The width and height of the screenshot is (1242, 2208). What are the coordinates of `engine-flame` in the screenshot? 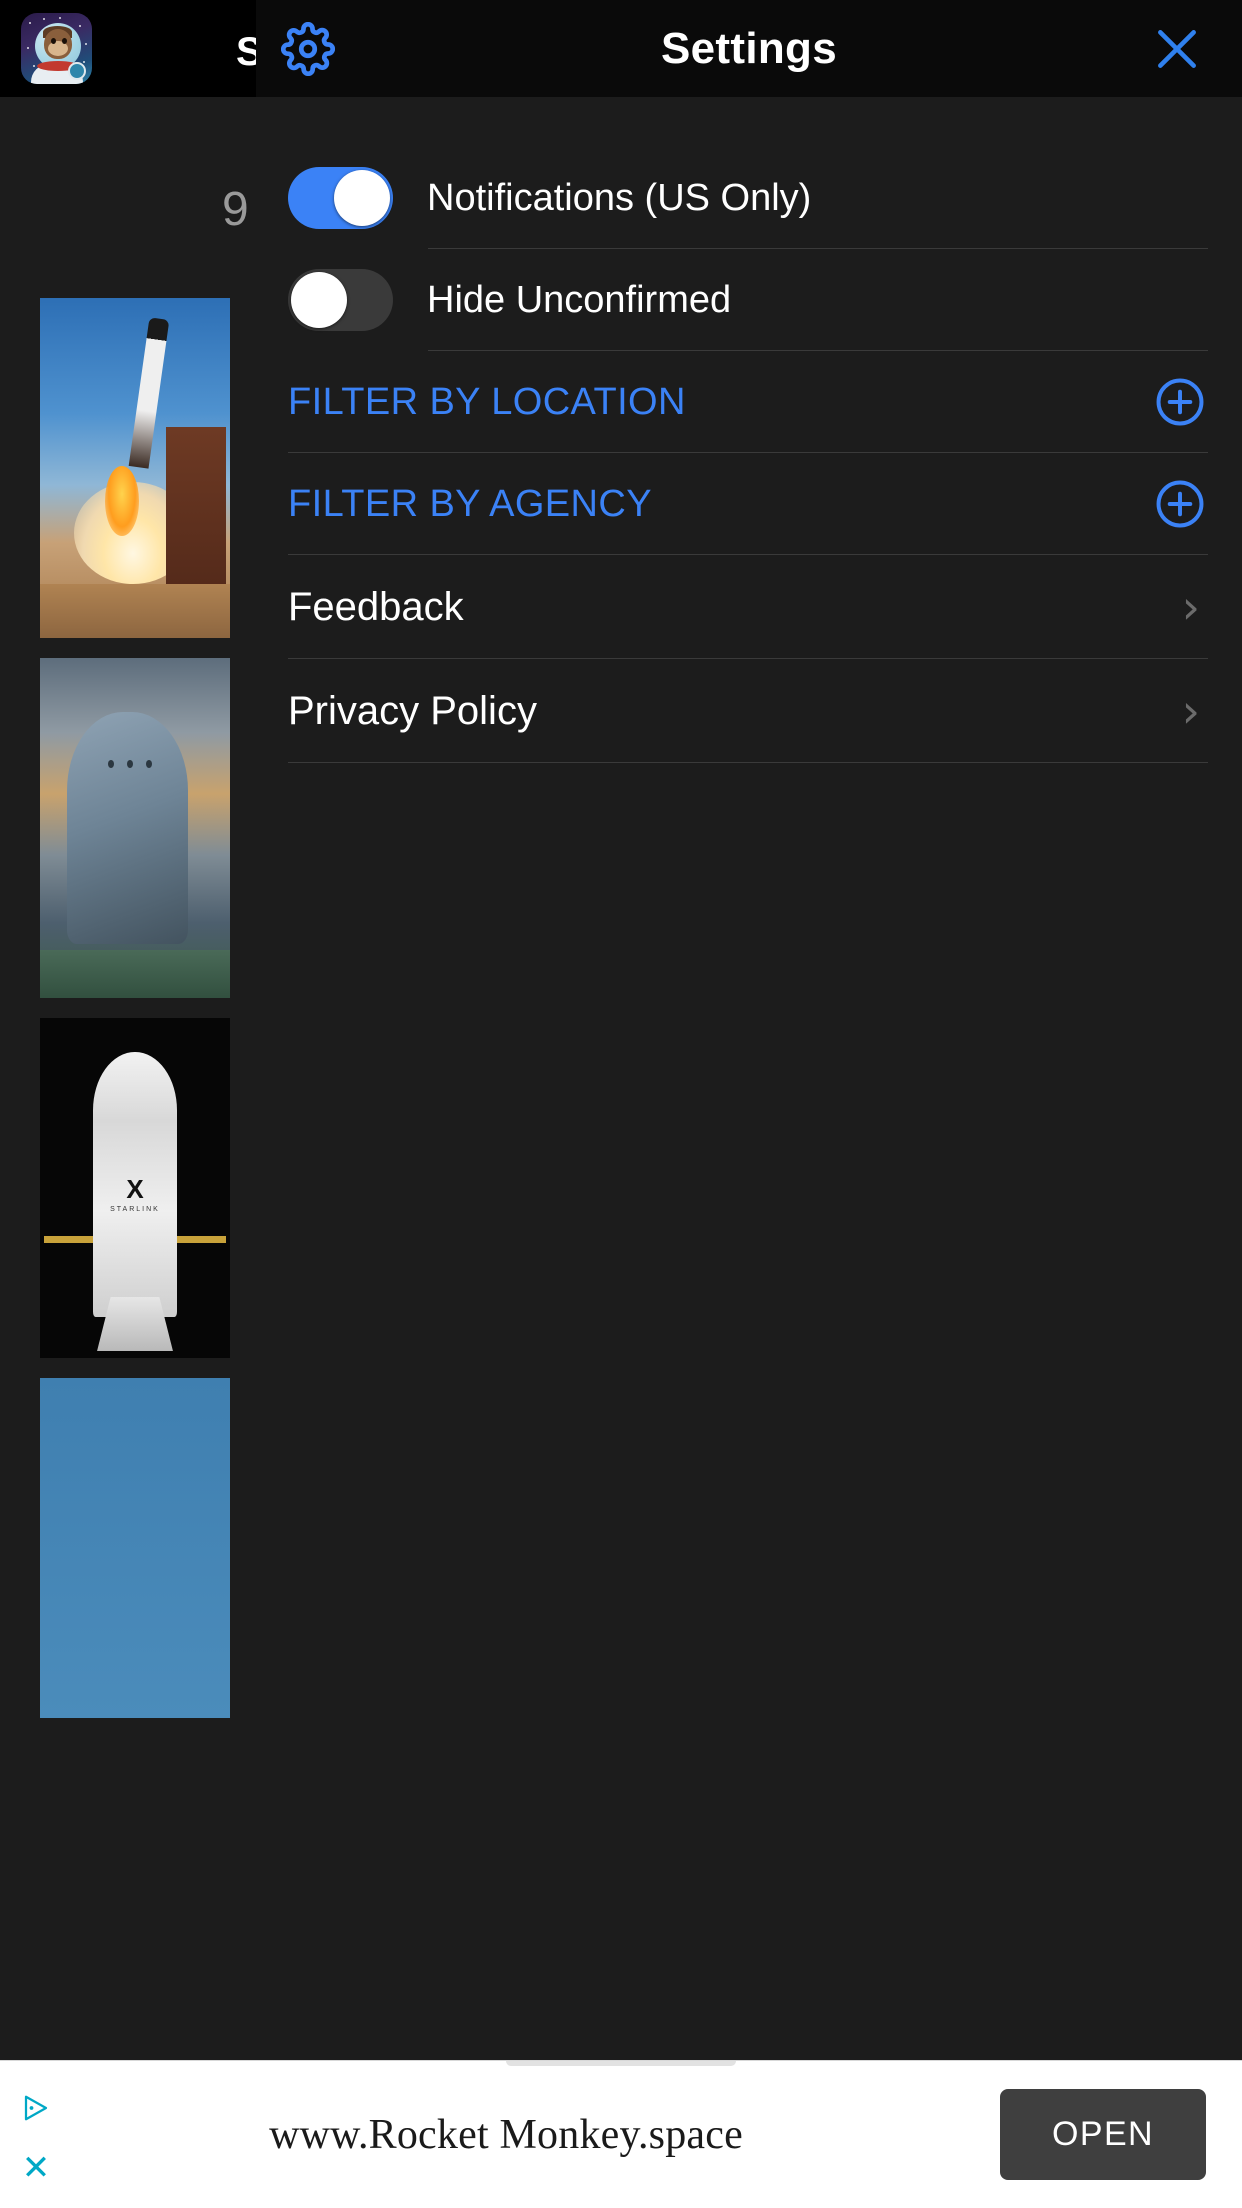 It's located at (121, 501).